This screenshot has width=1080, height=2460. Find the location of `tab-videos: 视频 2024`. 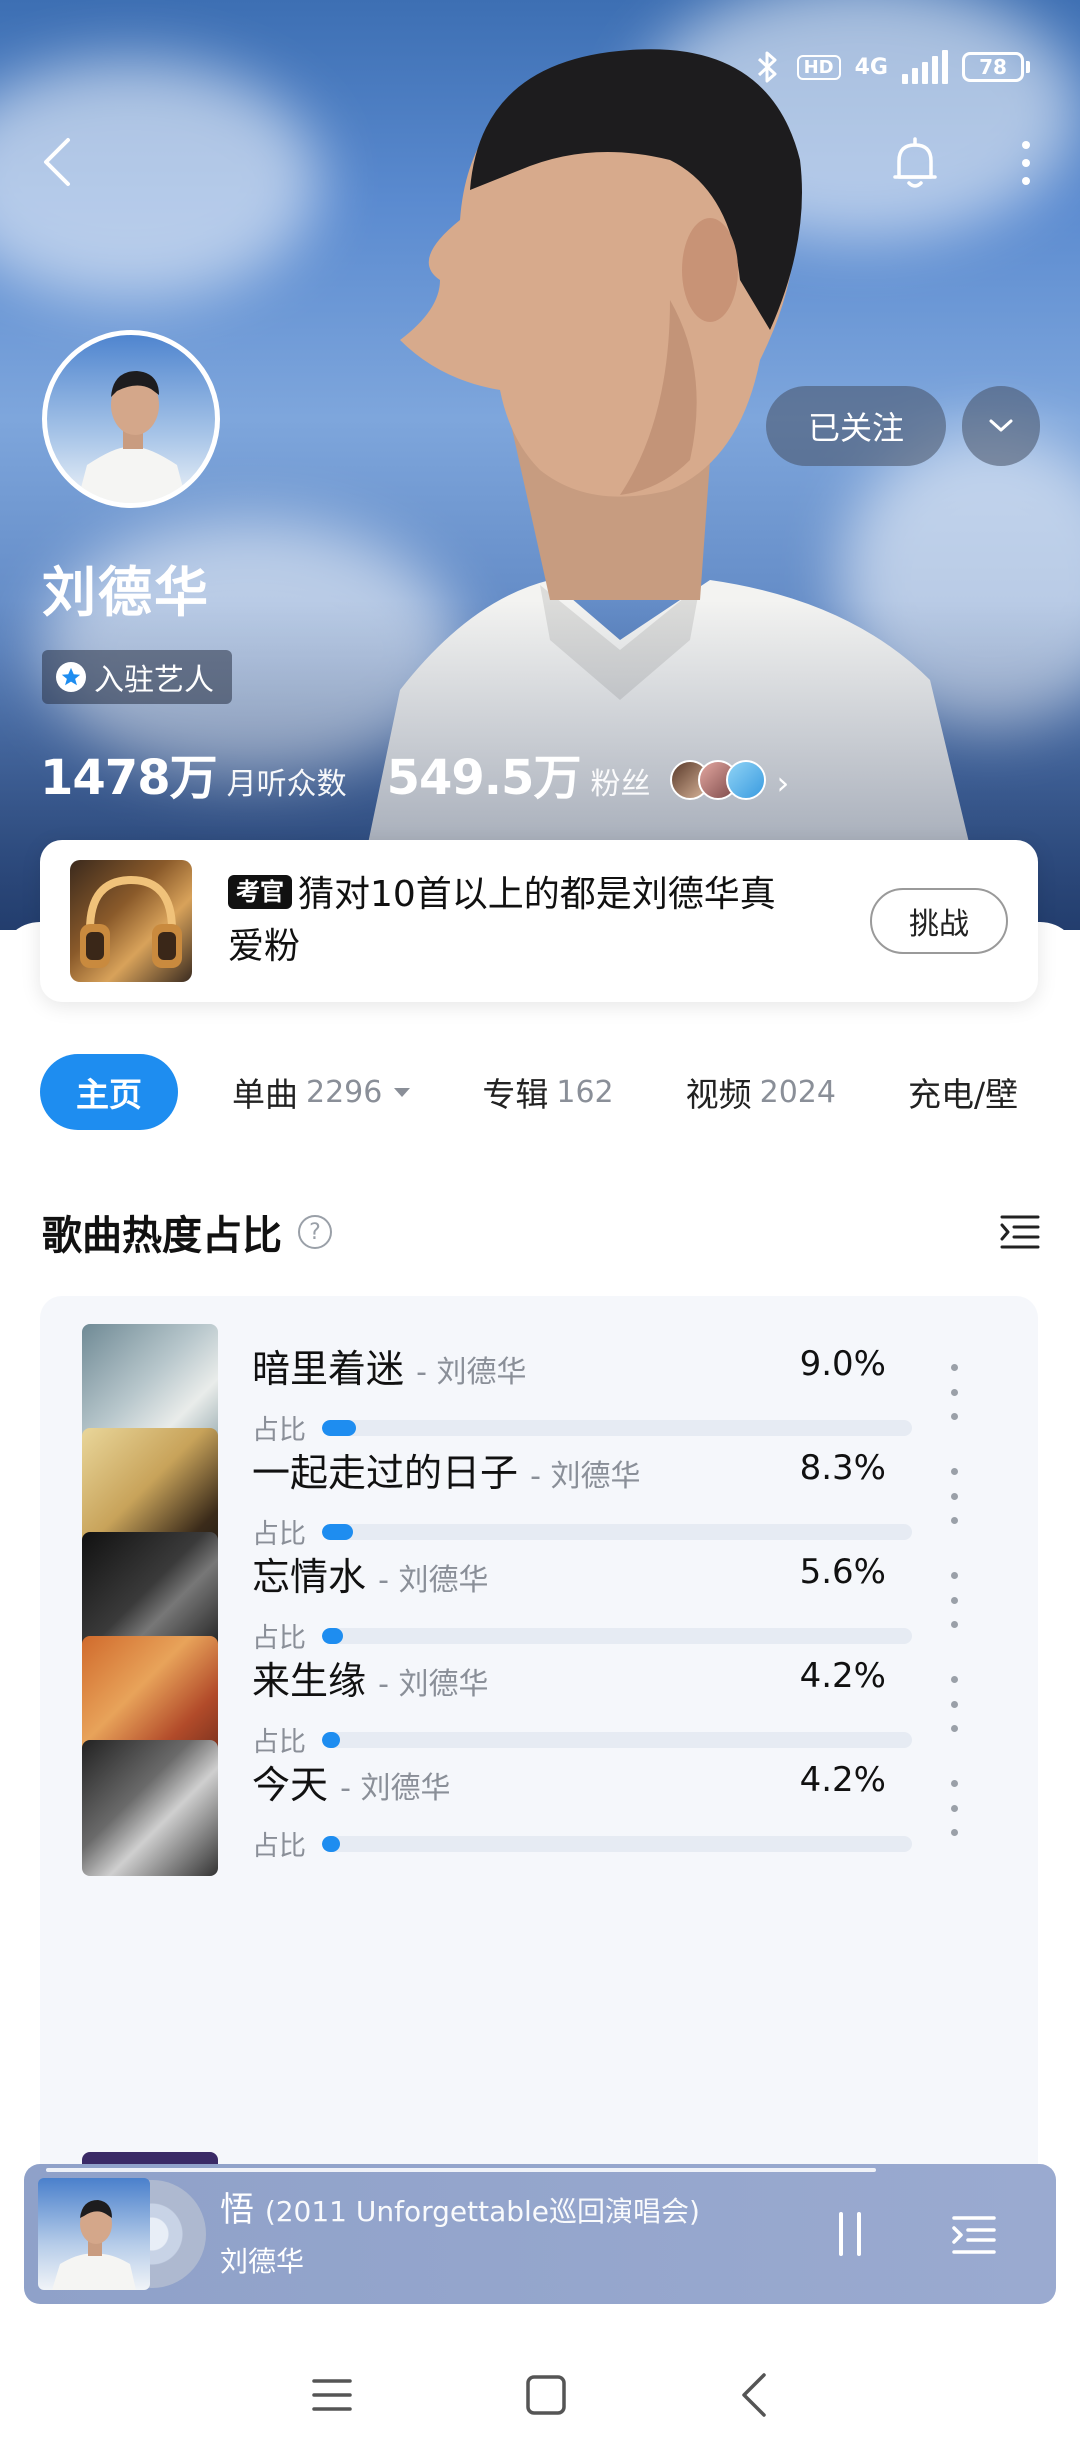

tab-videos: 视频 2024 is located at coordinates (761, 1092).